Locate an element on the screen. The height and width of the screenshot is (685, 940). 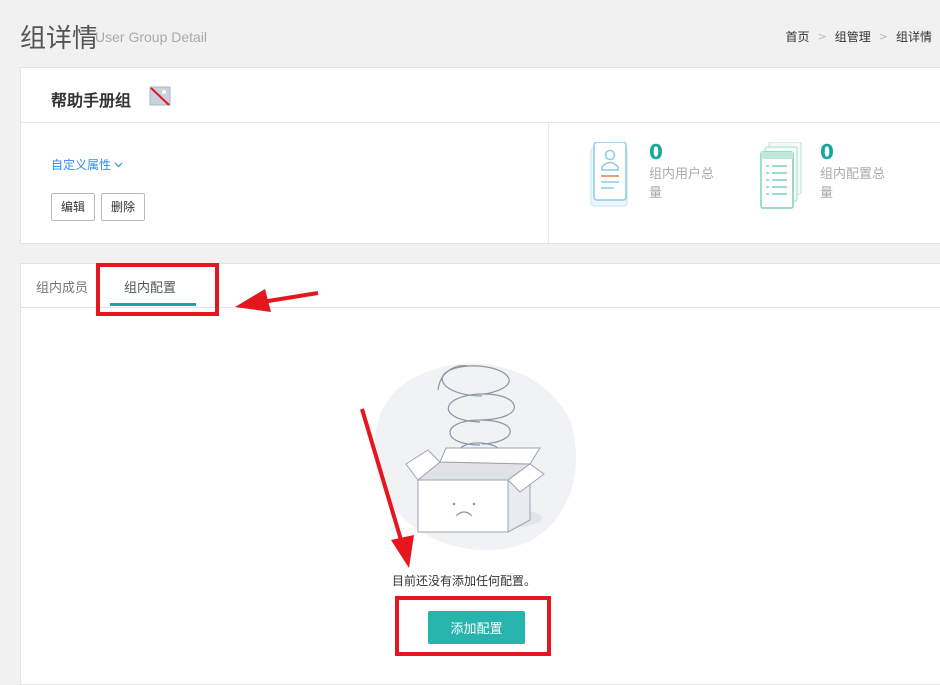
breadcrumb: 首页 > 组管理 > 组详情 is located at coordinates (859, 36).